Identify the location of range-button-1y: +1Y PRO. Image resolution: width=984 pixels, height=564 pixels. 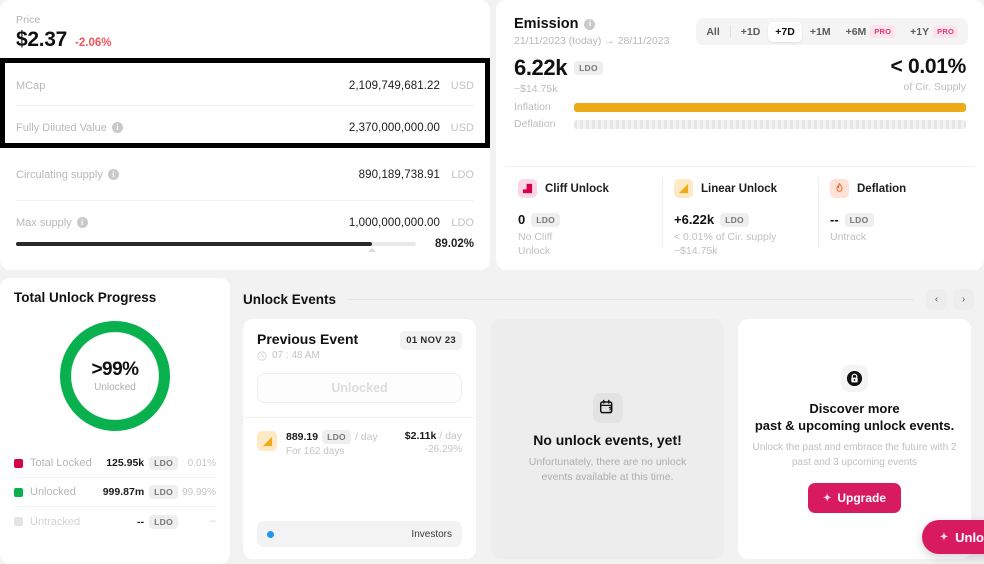
(934, 31).